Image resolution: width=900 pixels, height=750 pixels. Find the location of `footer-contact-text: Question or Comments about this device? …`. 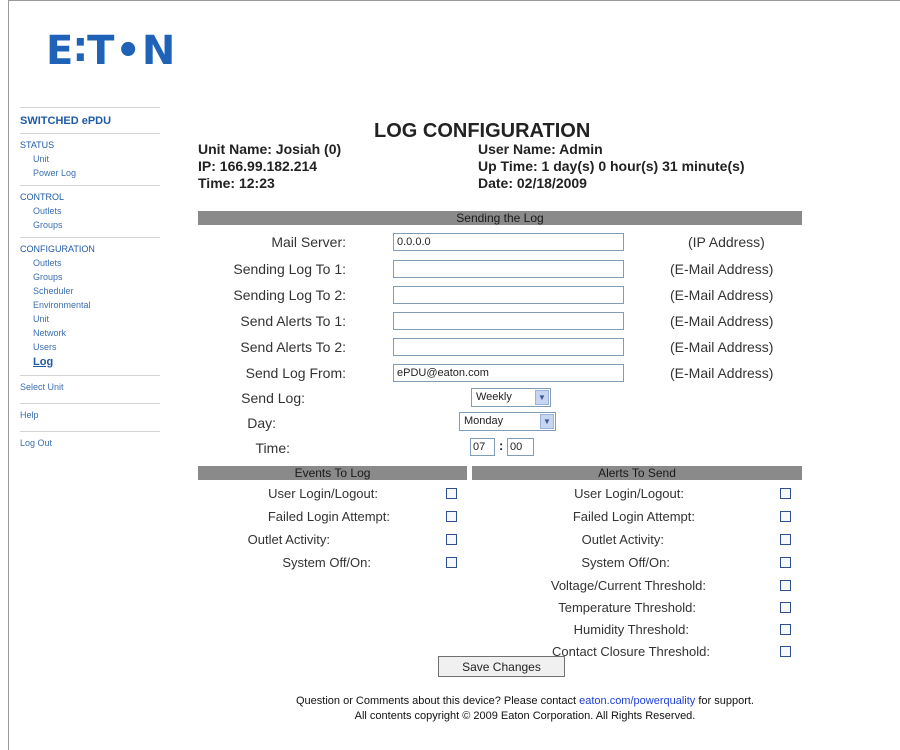

footer-contact-text: Question or Comments about this device? … is located at coordinates (438, 701).